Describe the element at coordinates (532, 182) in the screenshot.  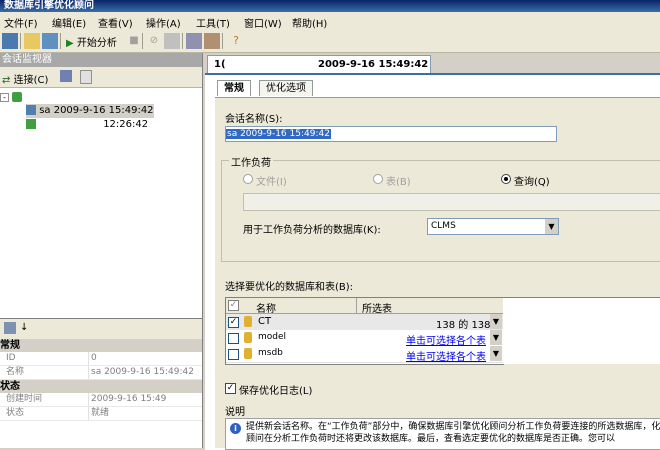
I see `radio-query-label: 查询(Q)` at that location.